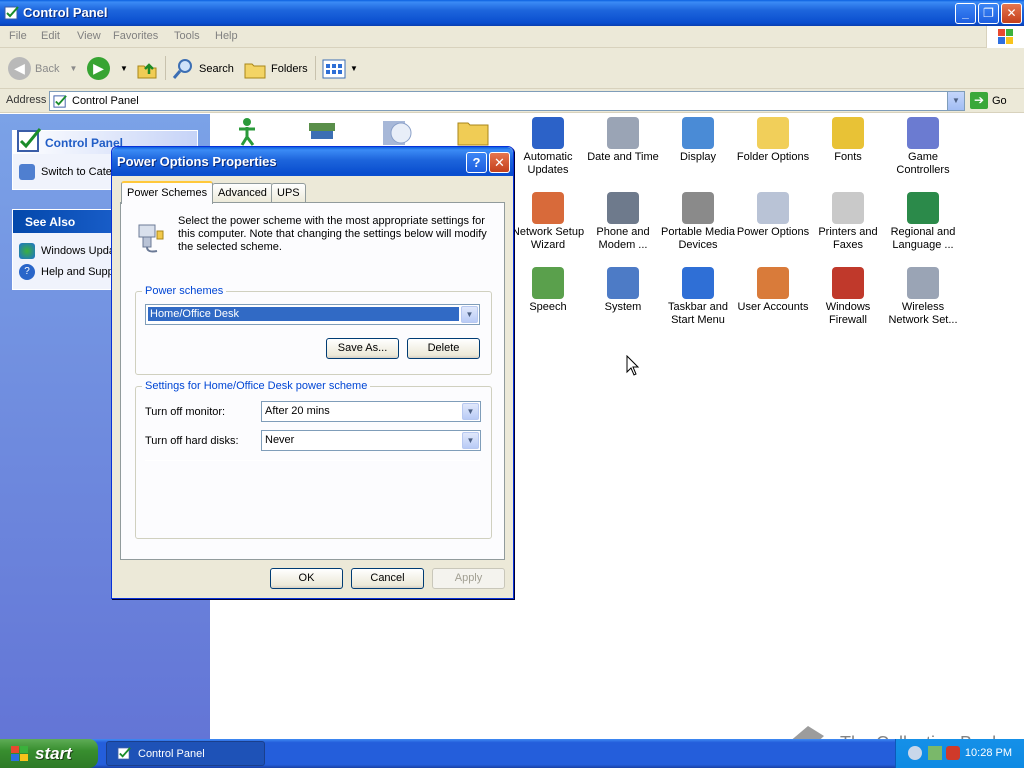 The image size is (1024, 768). I want to click on address-bar: Address Control Panel ▼ ➔ Go, so click(512, 101).